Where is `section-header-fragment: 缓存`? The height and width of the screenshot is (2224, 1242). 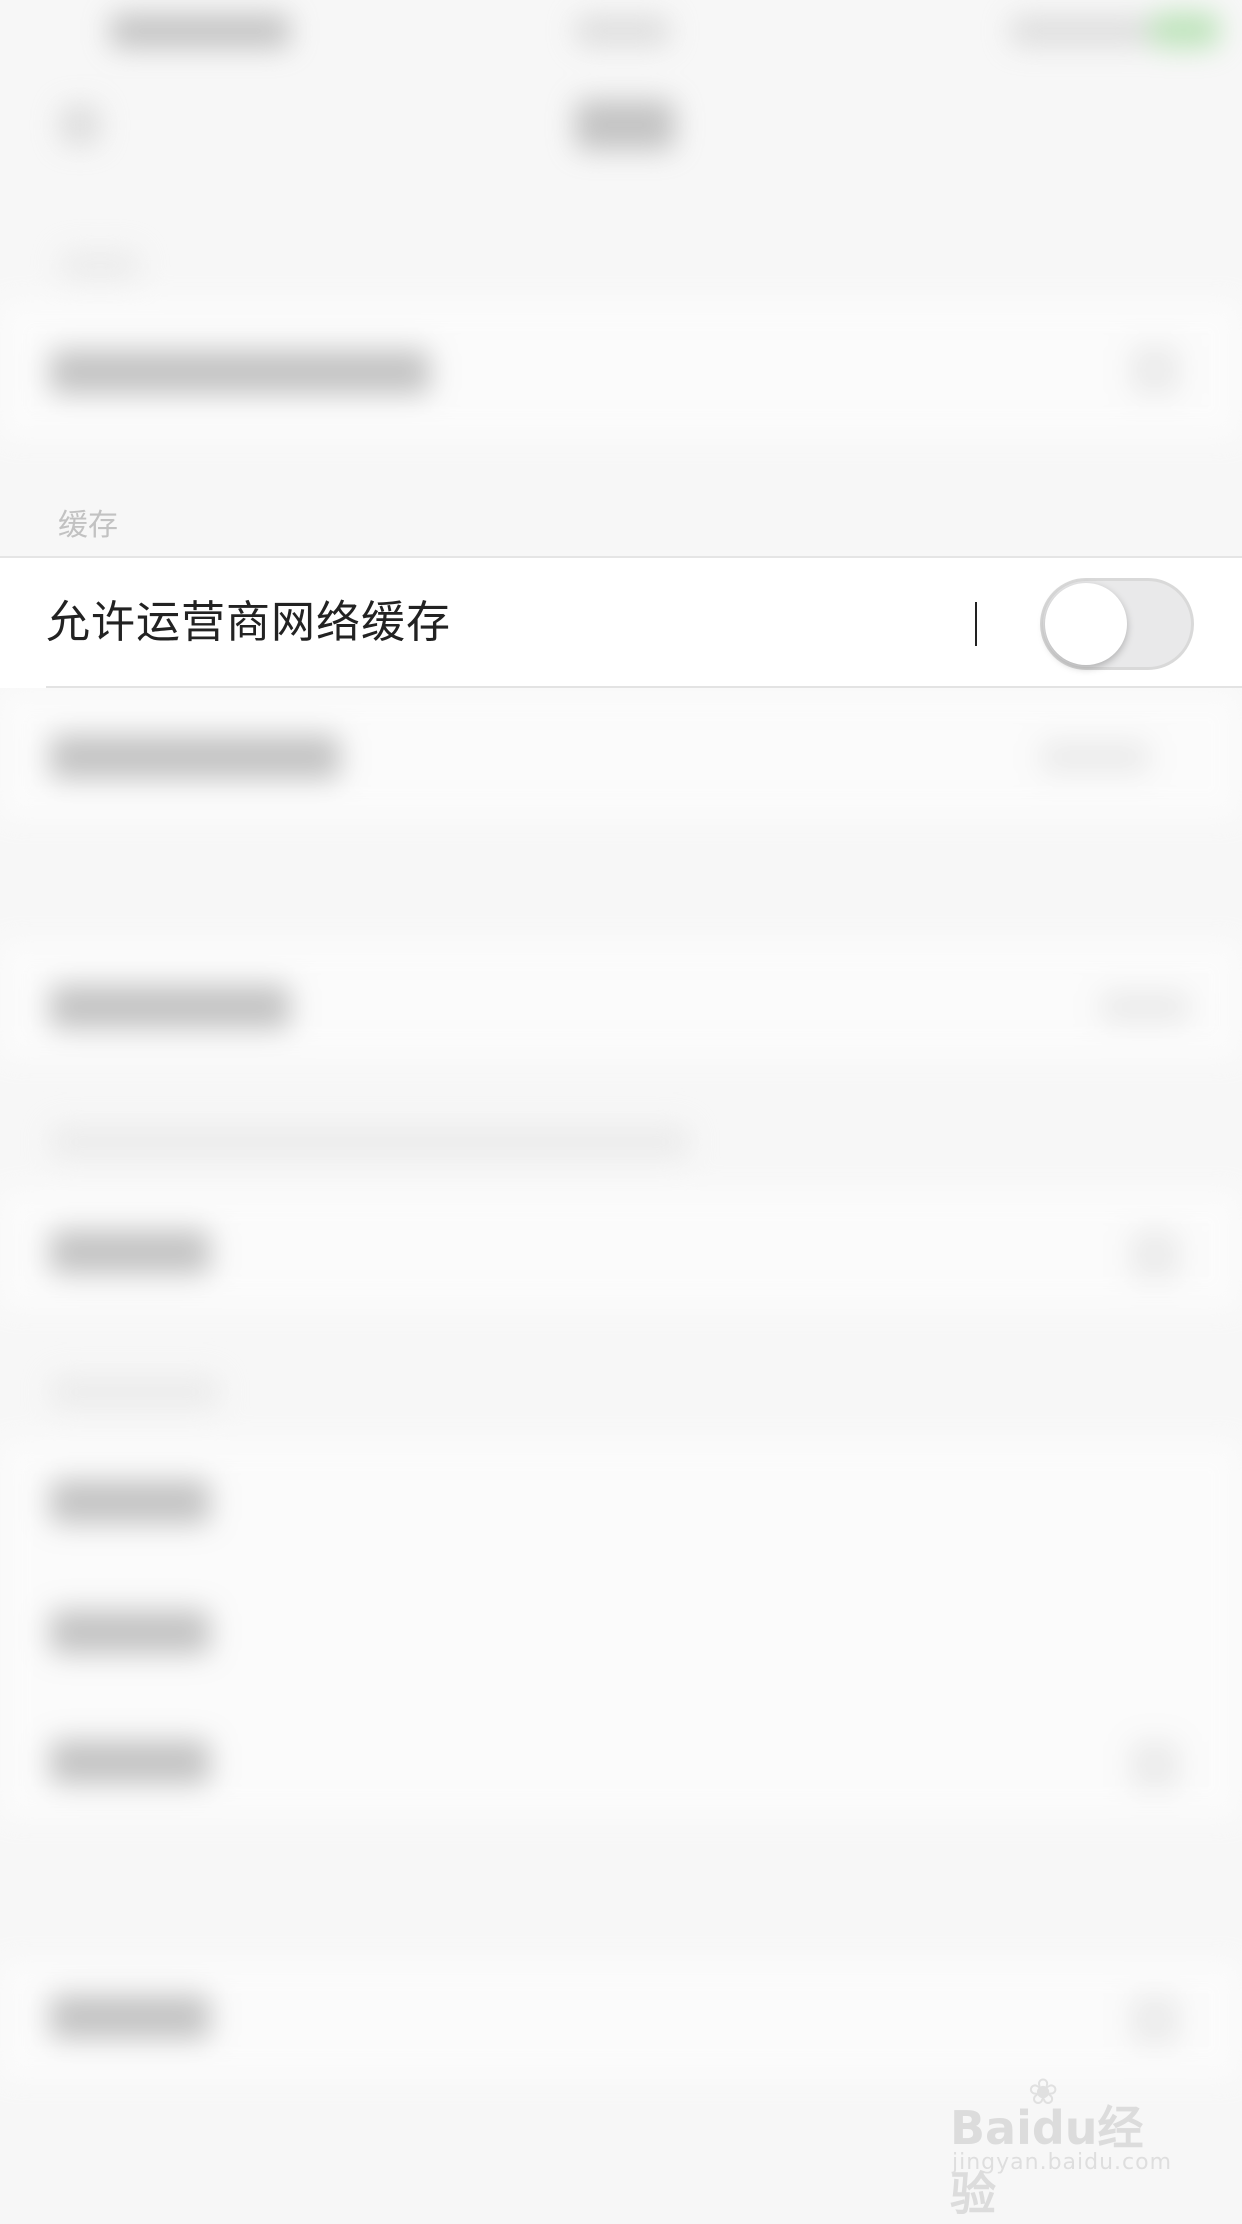
section-header-fragment: 缓存 is located at coordinates (88, 525).